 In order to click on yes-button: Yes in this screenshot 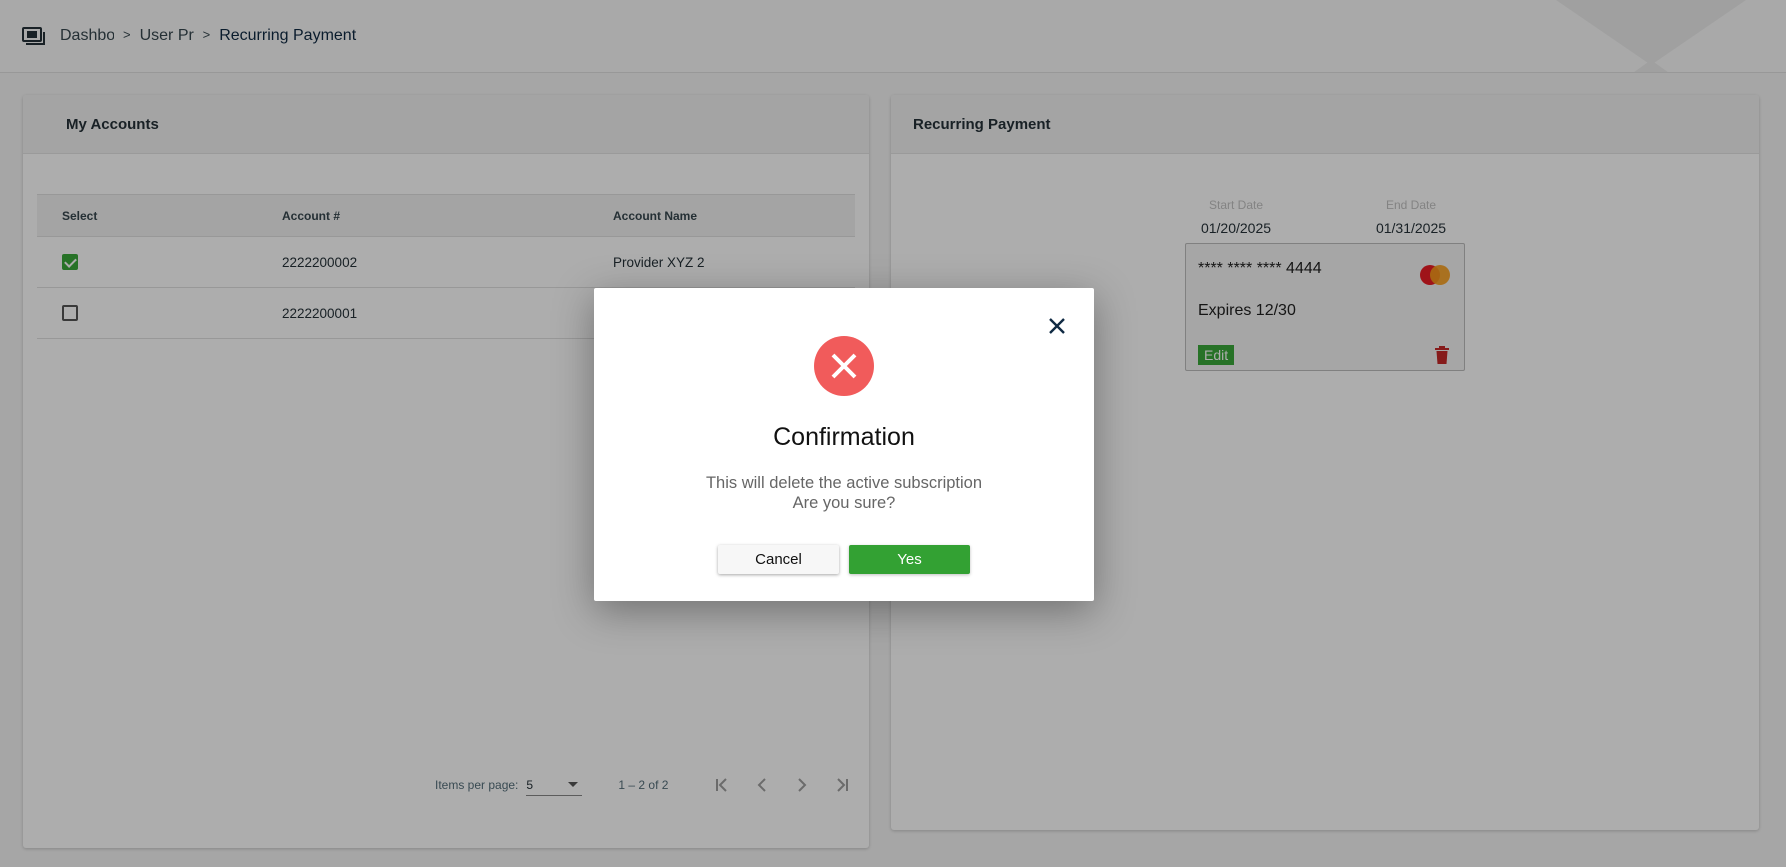, I will do `click(909, 559)`.